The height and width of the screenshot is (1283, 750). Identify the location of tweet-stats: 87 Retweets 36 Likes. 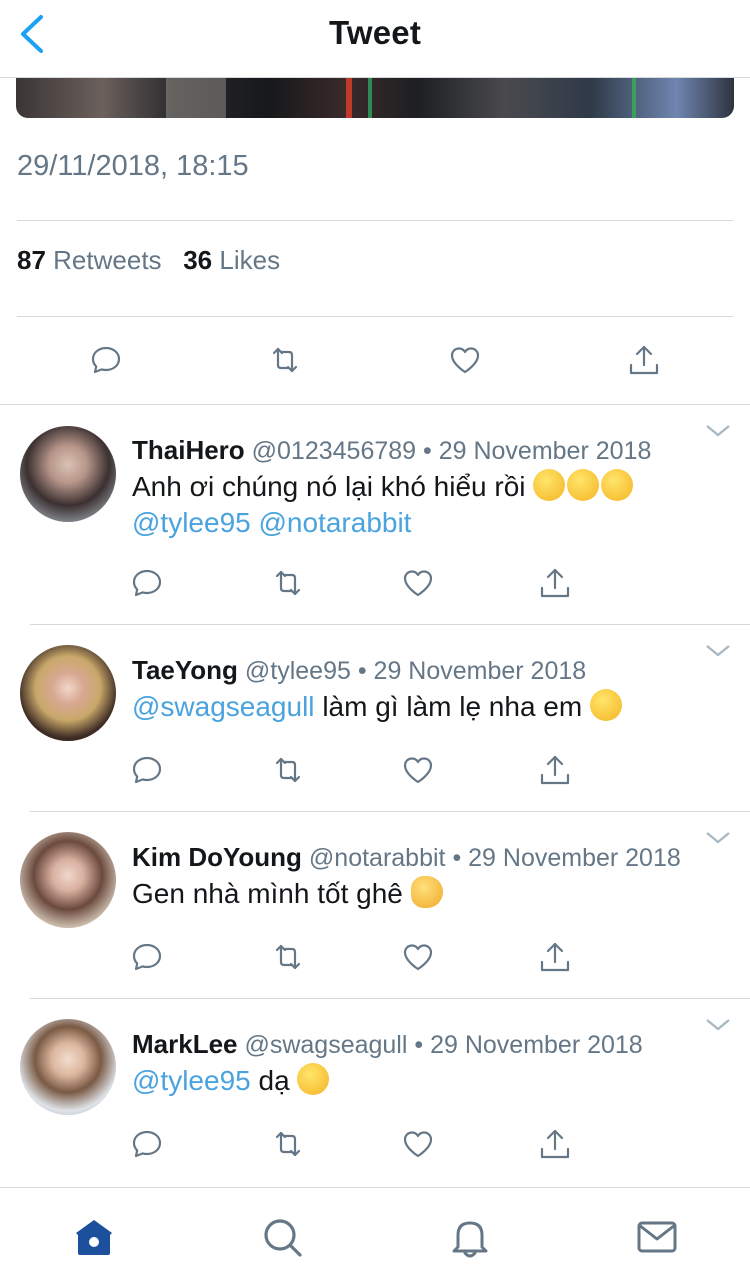
(148, 260).